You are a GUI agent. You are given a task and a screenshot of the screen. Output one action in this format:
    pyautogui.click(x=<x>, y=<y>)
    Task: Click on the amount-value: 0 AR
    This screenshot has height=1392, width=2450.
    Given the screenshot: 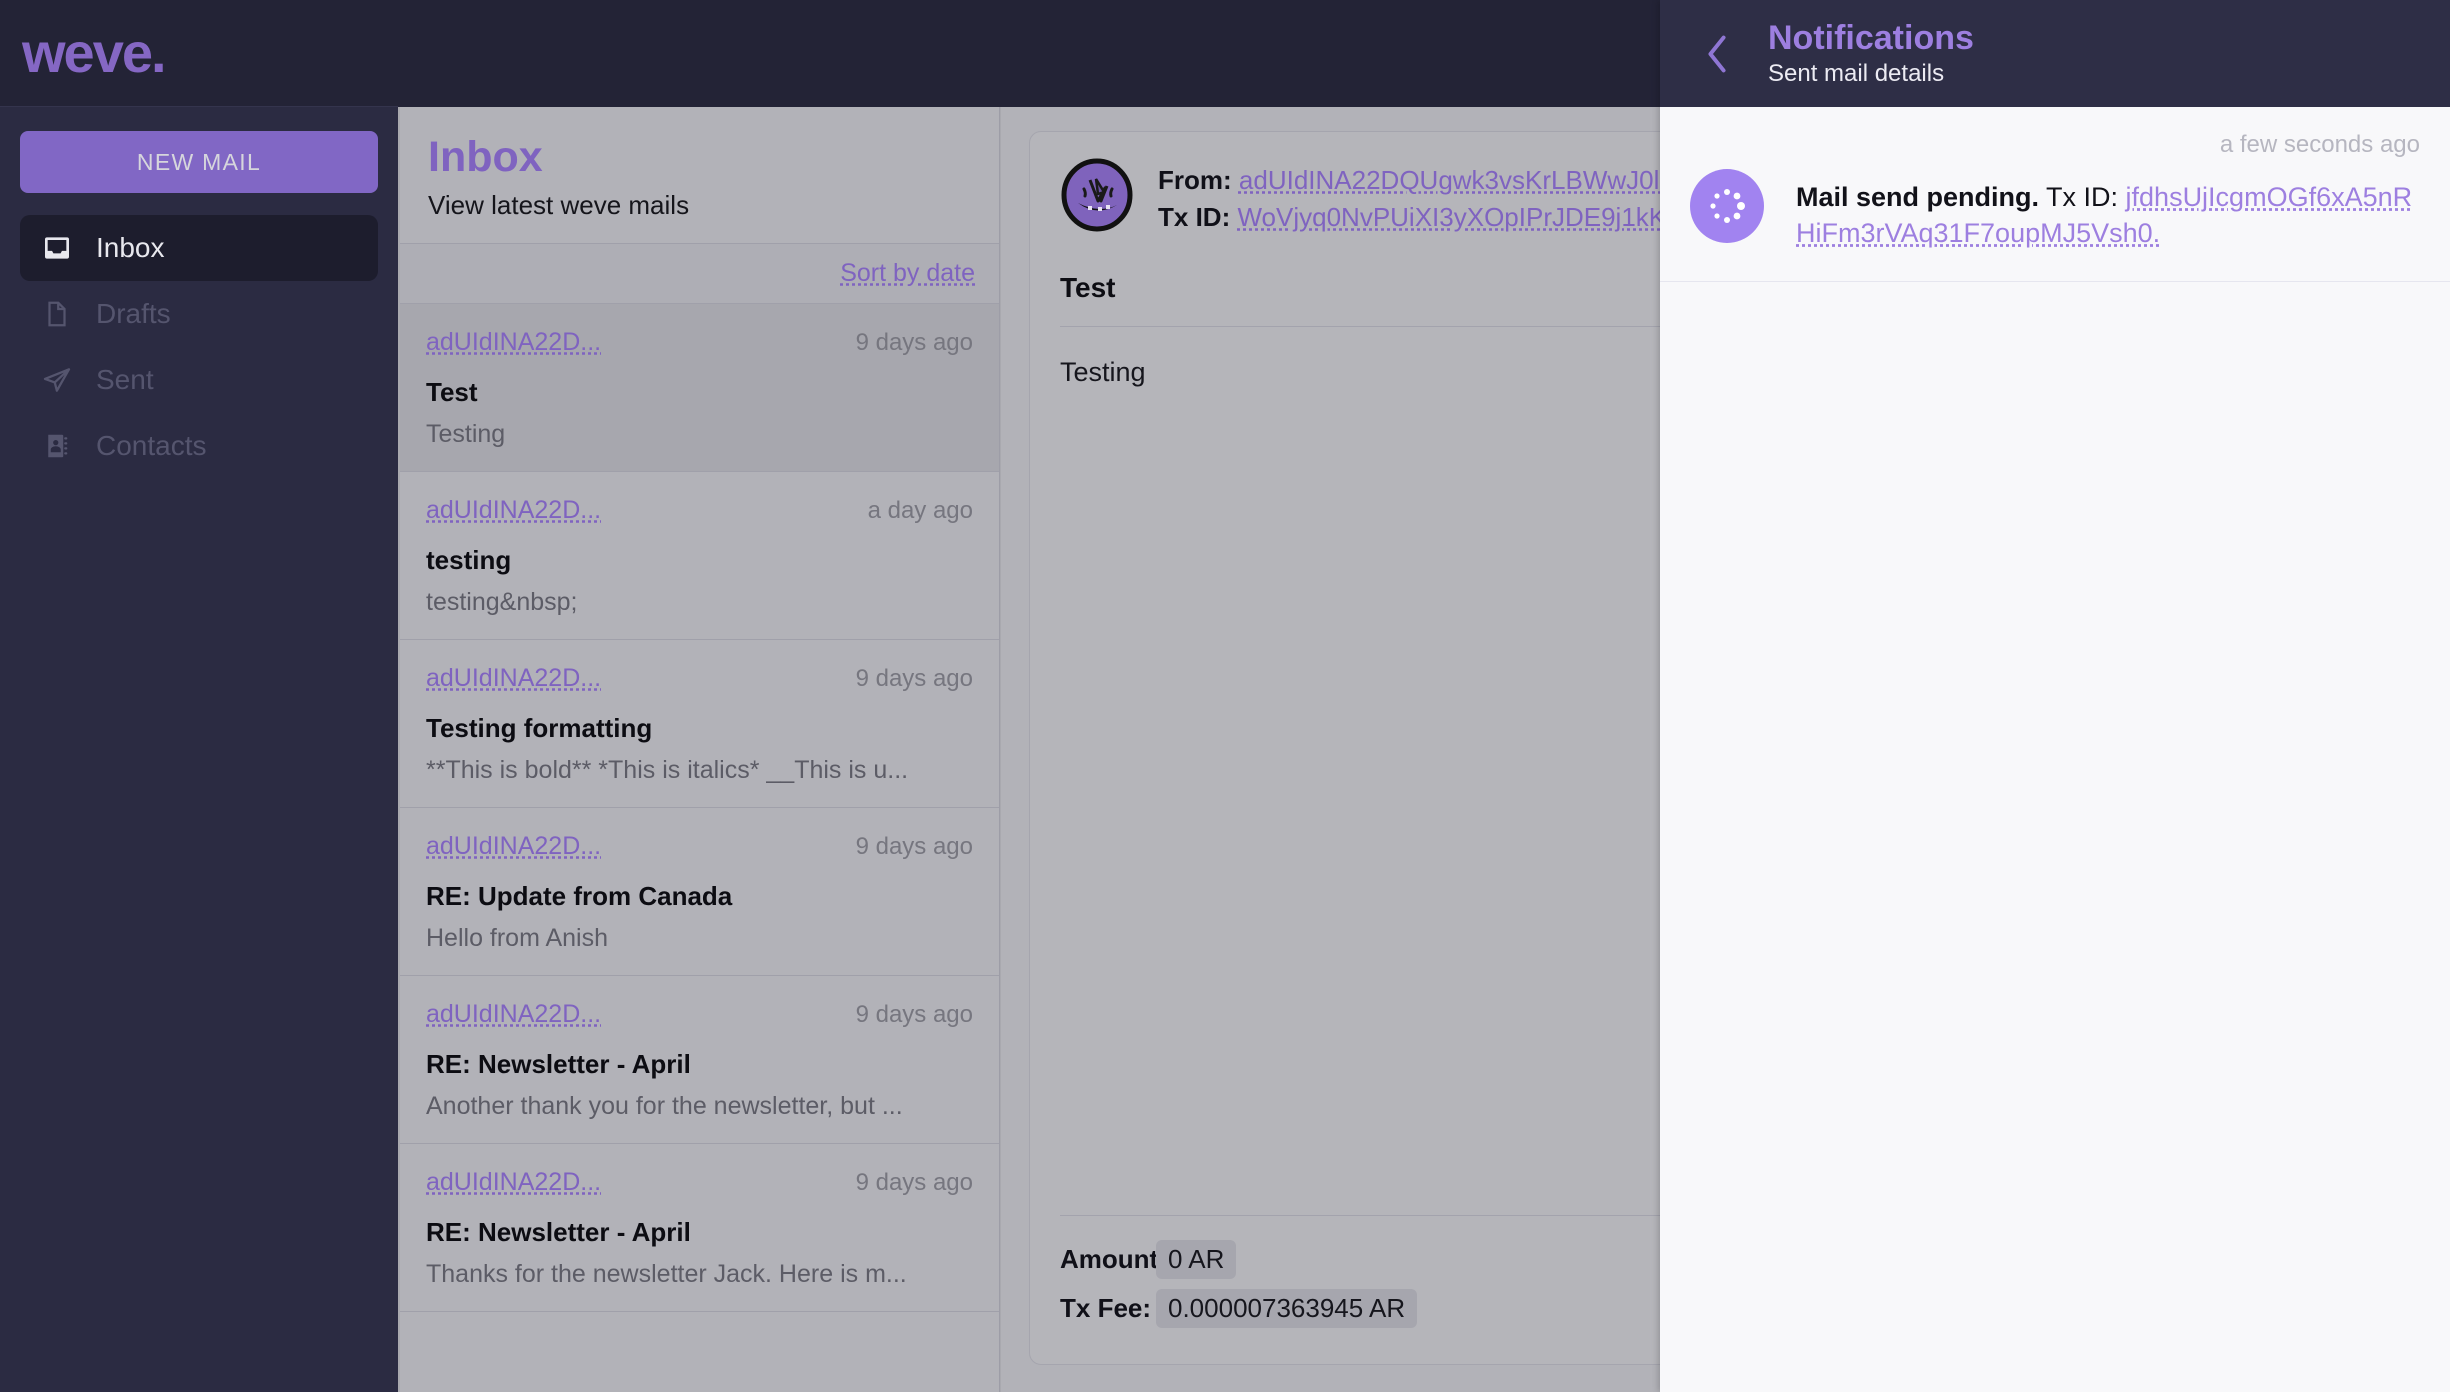 What is the action you would take?
    pyautogui.click(x=1196, y=1259)
    